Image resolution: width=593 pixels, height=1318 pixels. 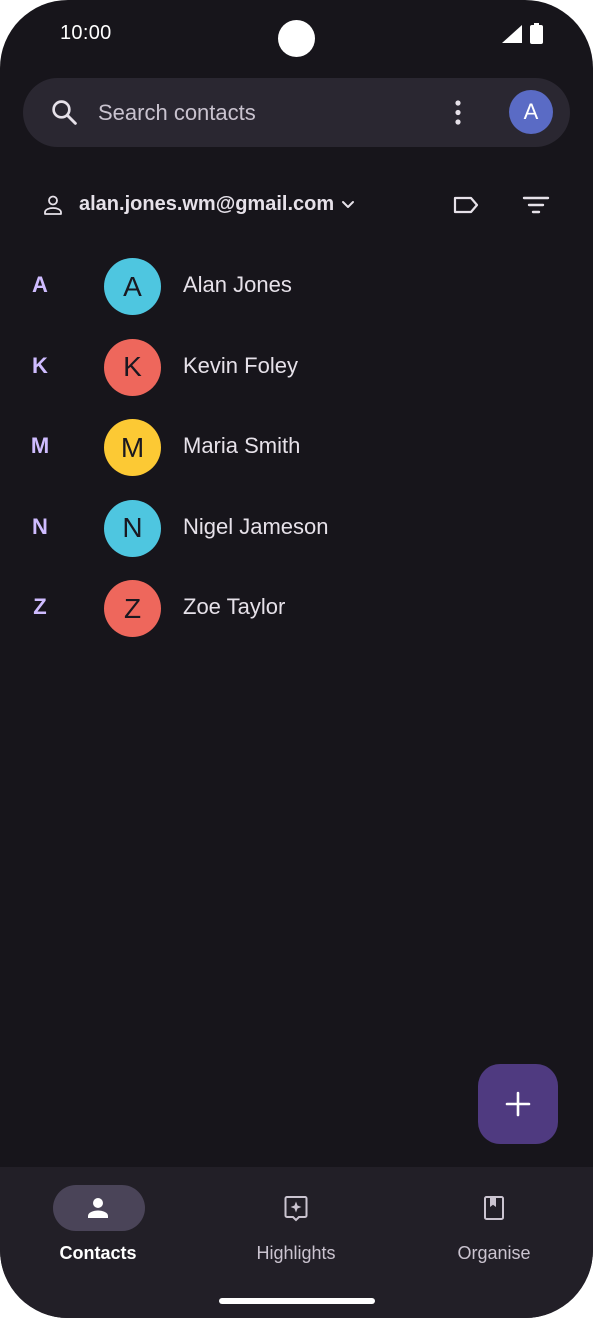 What do you see at coordinates (40, 365) in the screenshot?
I see `section-letter: K` at bounding box center [40, 365].